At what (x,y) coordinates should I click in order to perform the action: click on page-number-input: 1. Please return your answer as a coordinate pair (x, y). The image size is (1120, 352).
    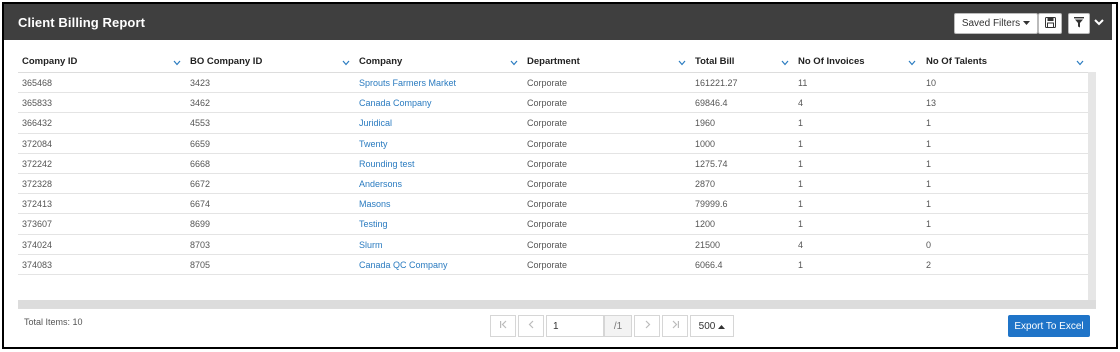
    Looking at the image, I should click on (575, 326).